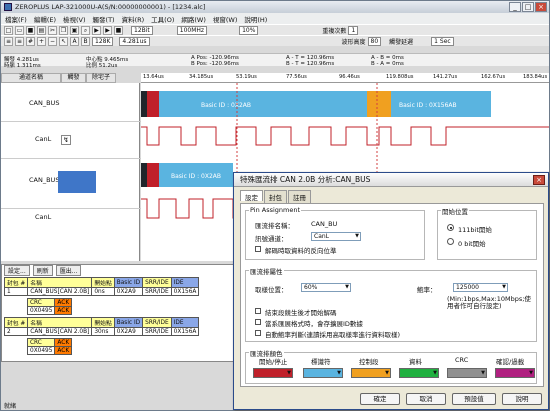 The width and height of the screenshot is (550, 411). I want to click on sample-position-select: 60%, so click(326, 287).